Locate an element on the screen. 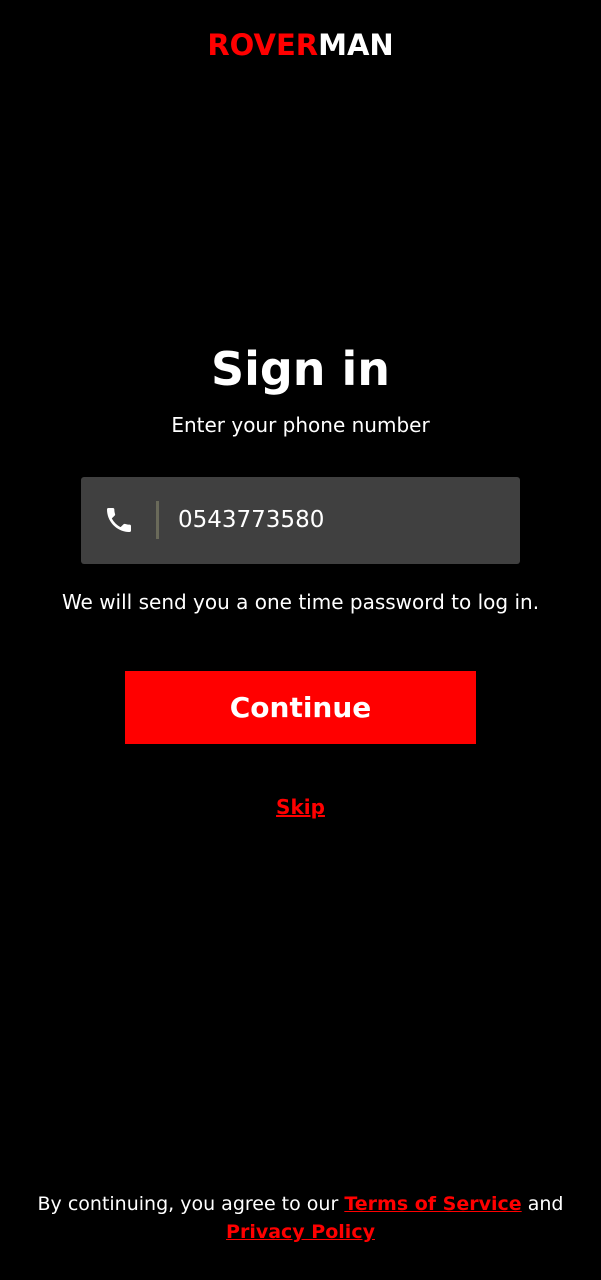  continue-button: Continue is located at coordinates (300, 707).